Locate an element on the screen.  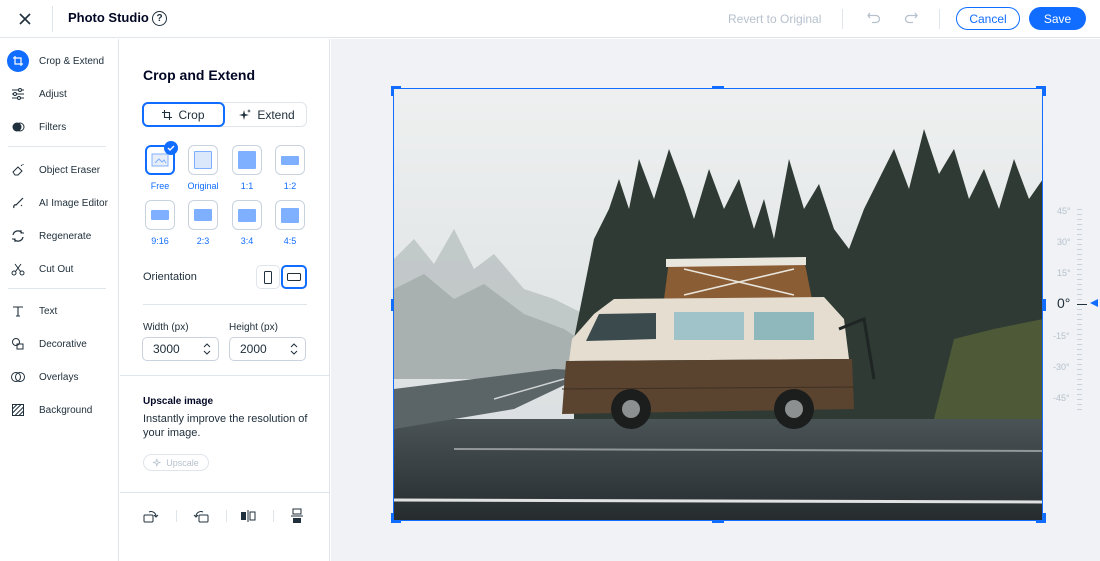
decorative-icon is located at coordinates (18, 344).